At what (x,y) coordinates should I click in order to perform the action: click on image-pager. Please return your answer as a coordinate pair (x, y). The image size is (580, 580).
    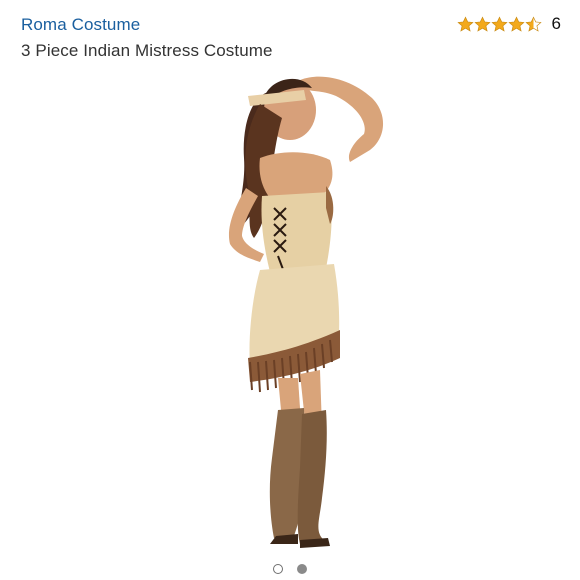
    Looking at the image, I should click on (290, 569).